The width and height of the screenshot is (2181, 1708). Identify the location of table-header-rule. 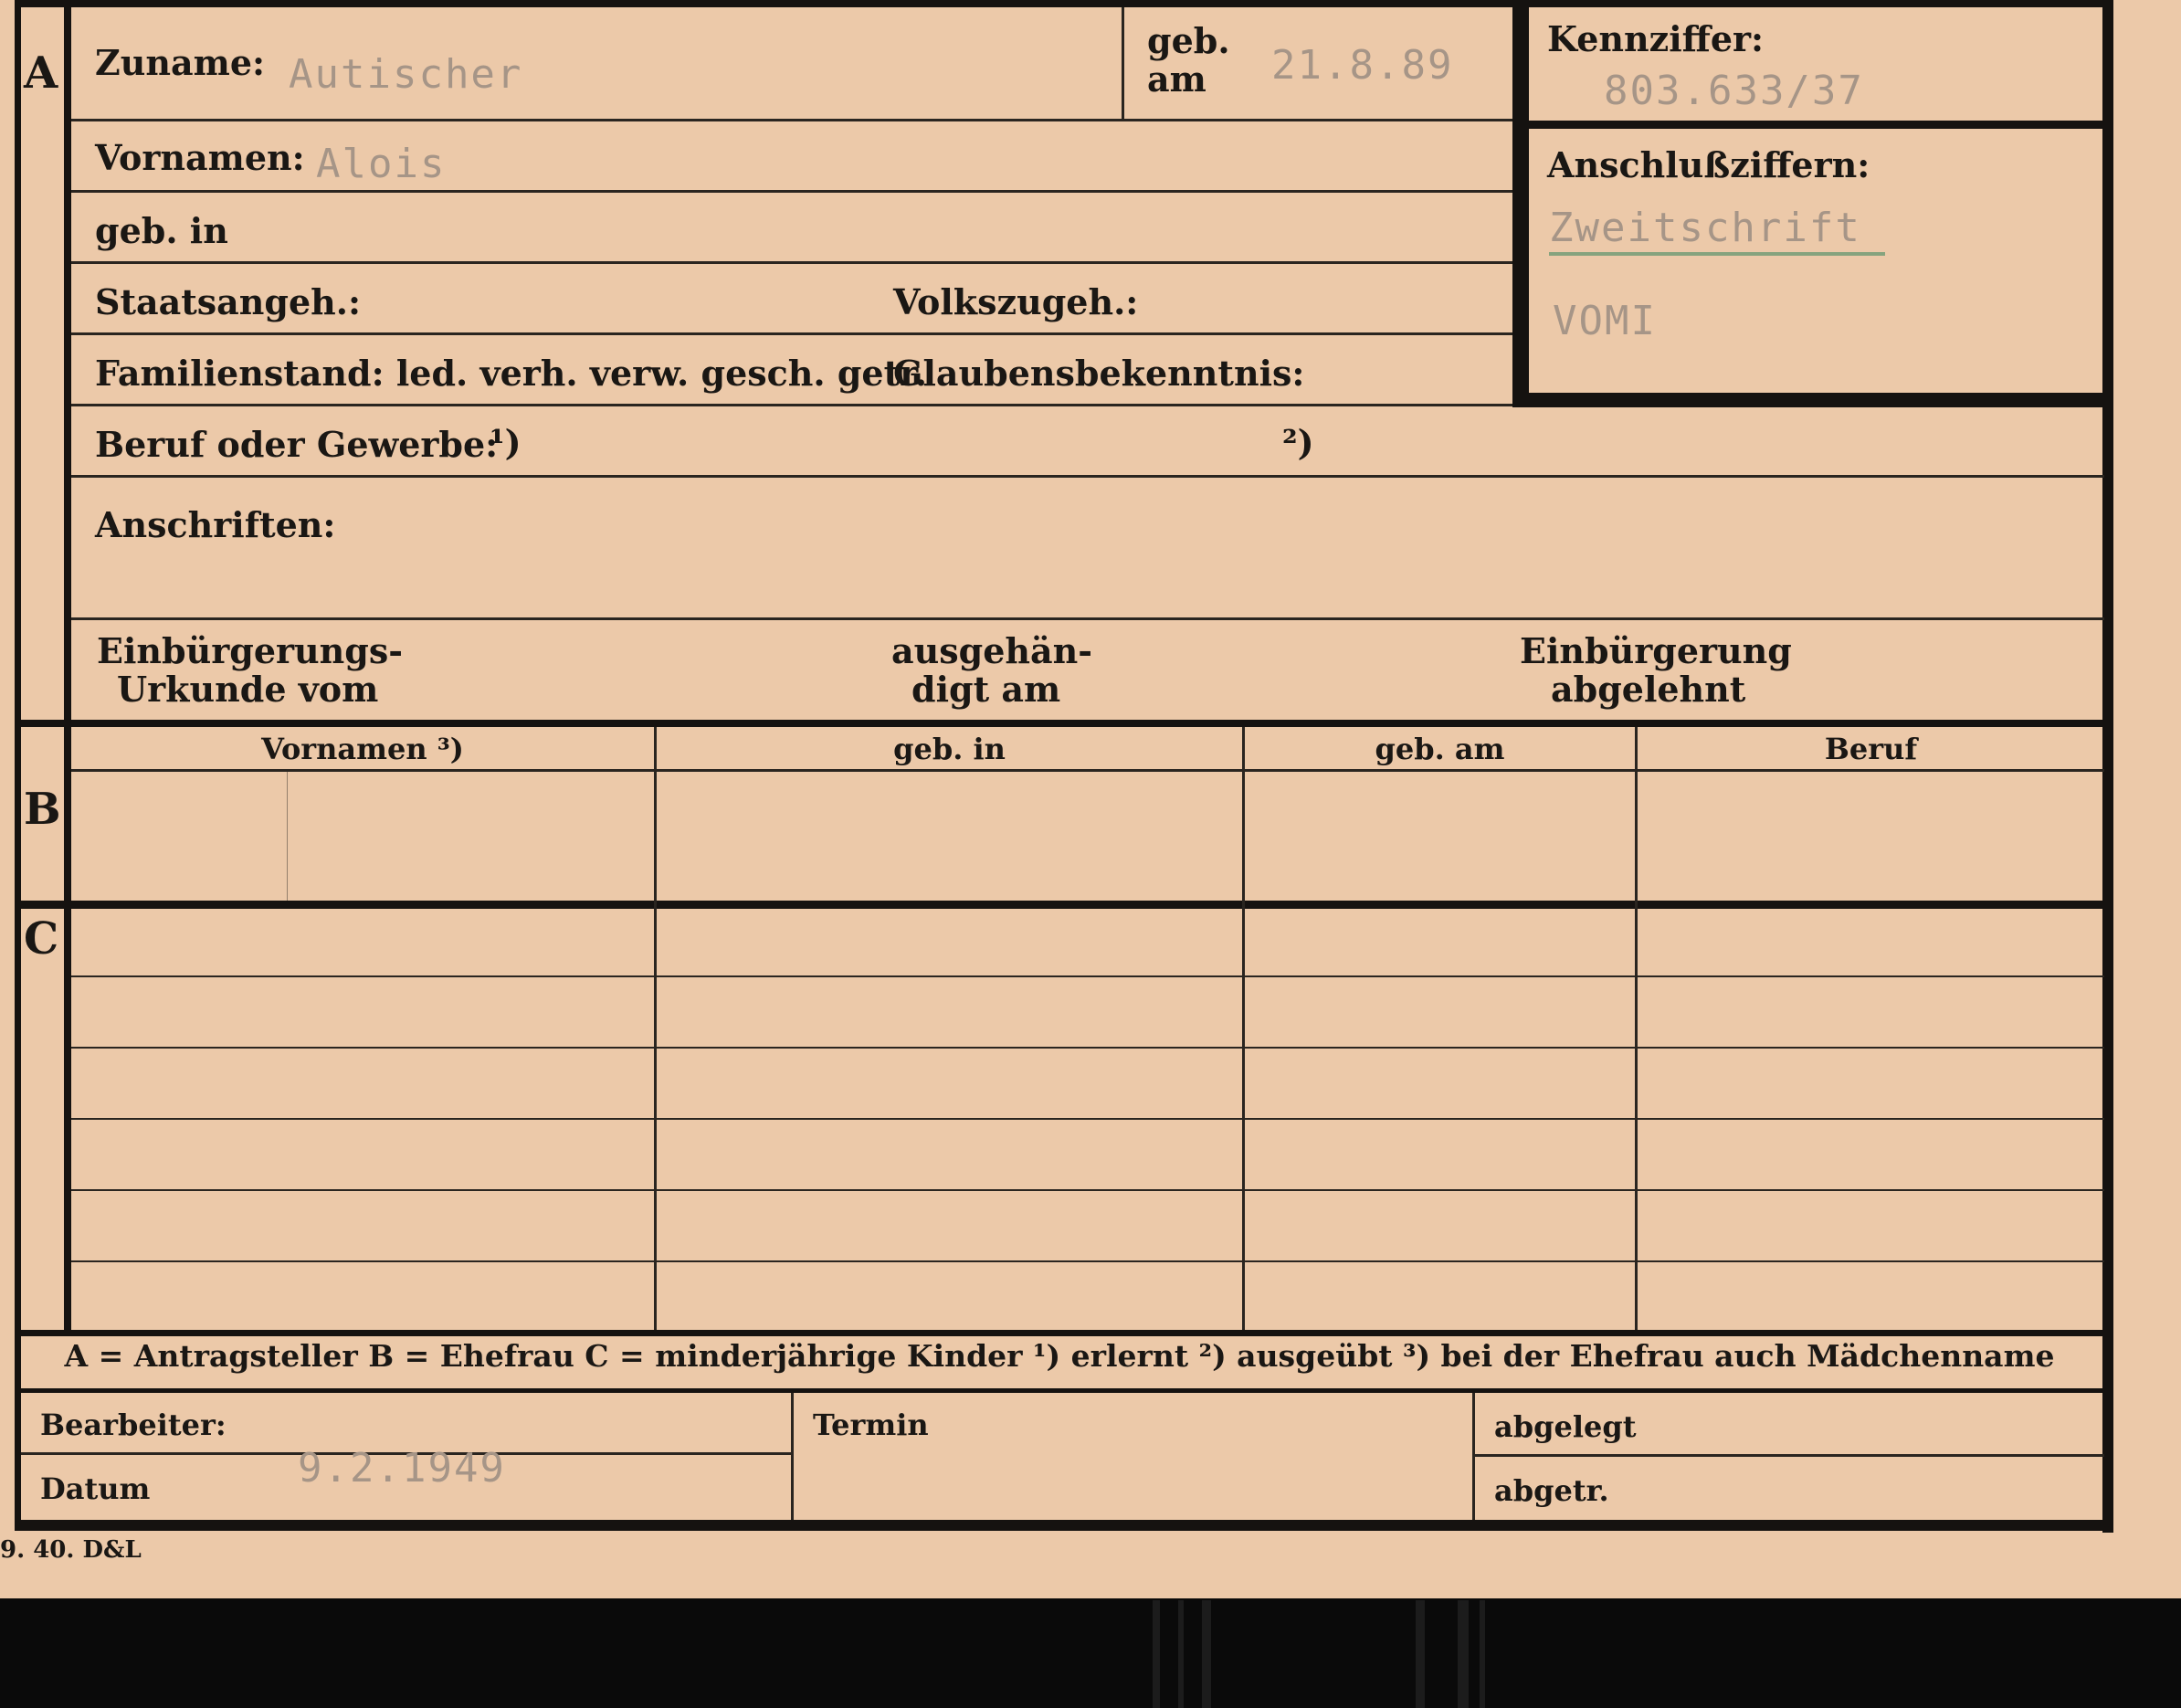
(1087, 770).